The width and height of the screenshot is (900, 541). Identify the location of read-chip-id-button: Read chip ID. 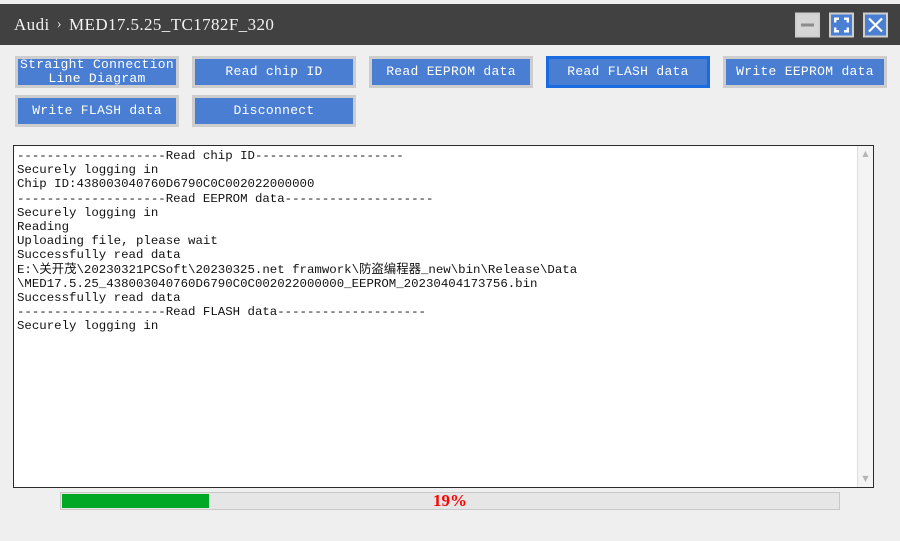
(274, 72).